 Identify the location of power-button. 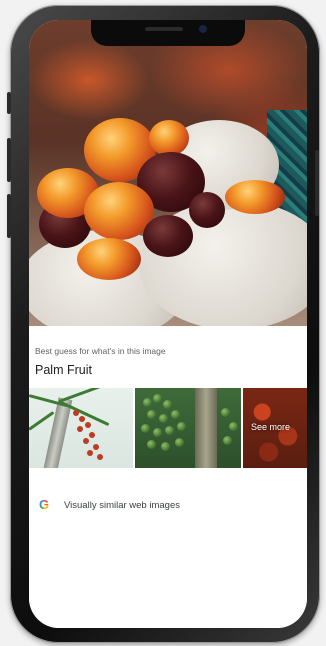
(317, 183).